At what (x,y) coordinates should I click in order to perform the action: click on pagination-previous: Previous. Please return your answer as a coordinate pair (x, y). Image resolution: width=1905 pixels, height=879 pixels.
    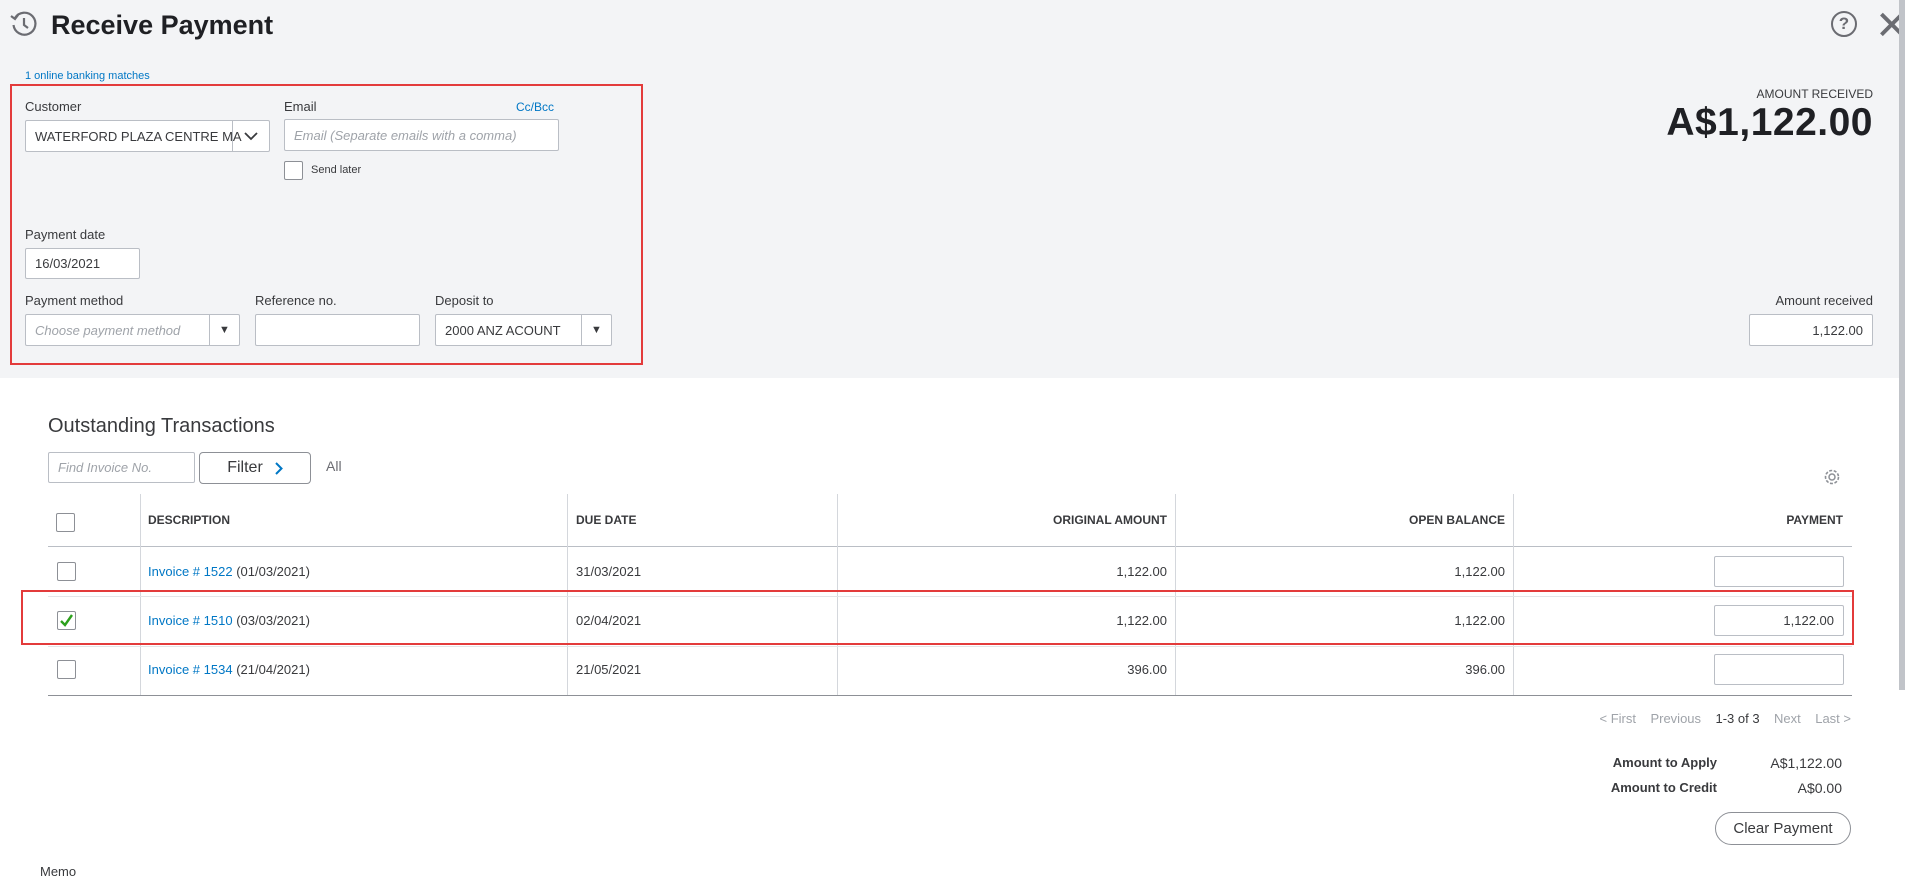
    Looking at the image, I should click on (1675, 718).